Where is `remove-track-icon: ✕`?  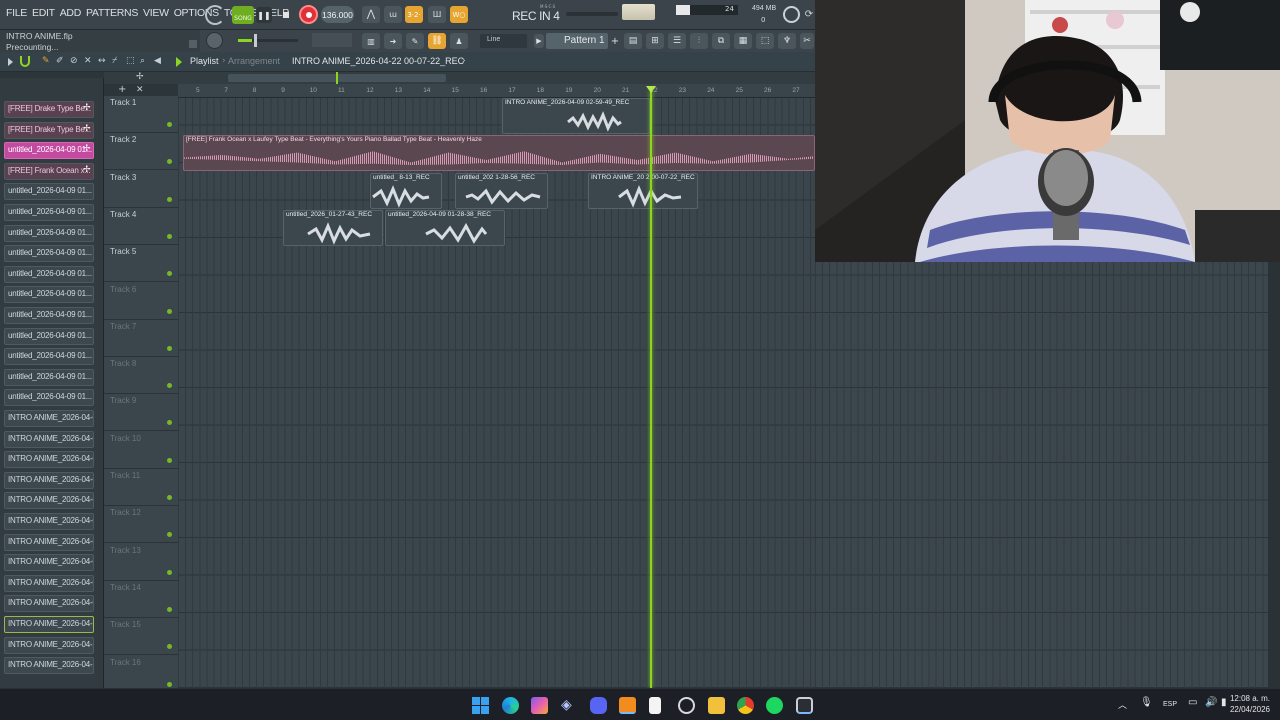
remove-track-icon: ✕ is located at coordinates (140, 90).